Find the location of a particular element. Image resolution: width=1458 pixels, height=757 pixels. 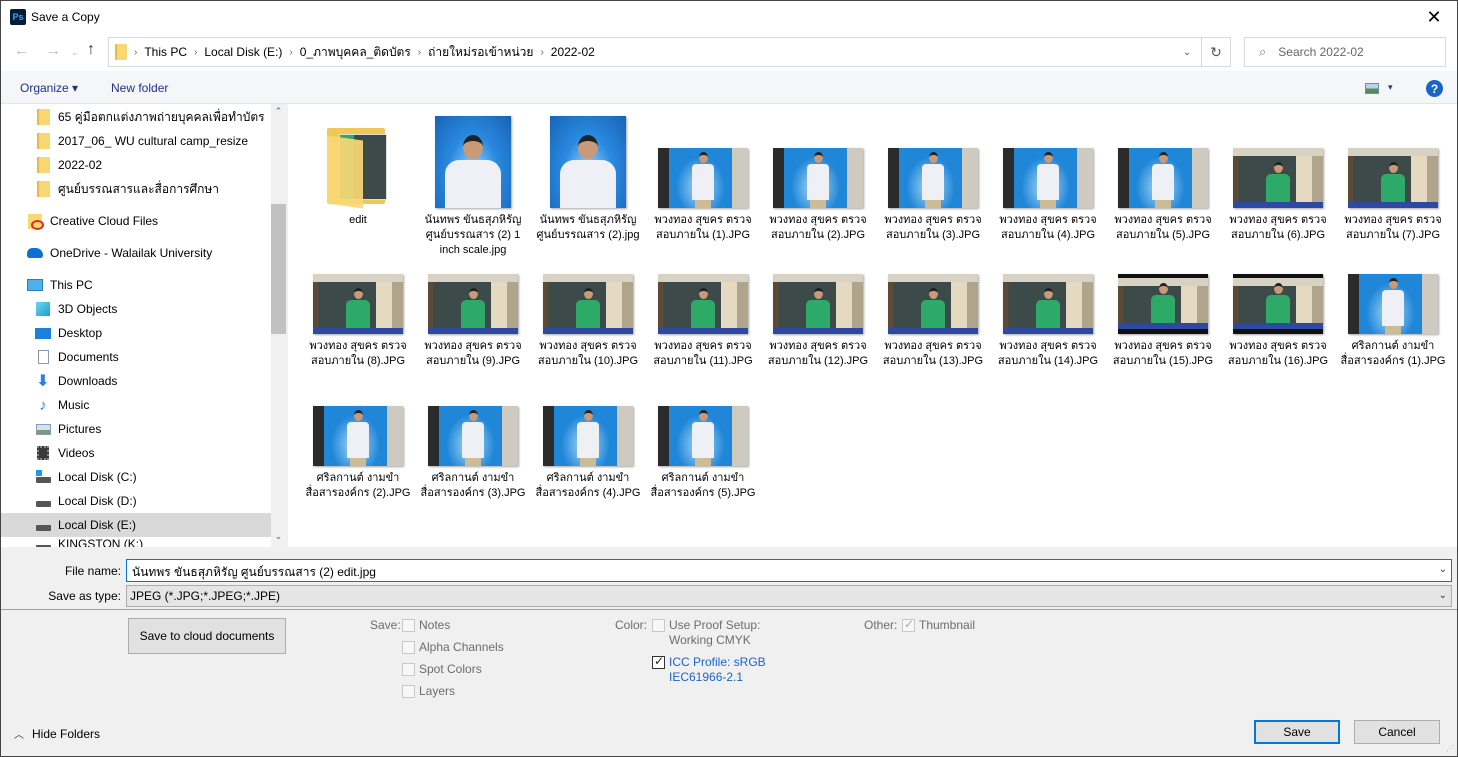

person-figure is located at coordinates (933, 311).